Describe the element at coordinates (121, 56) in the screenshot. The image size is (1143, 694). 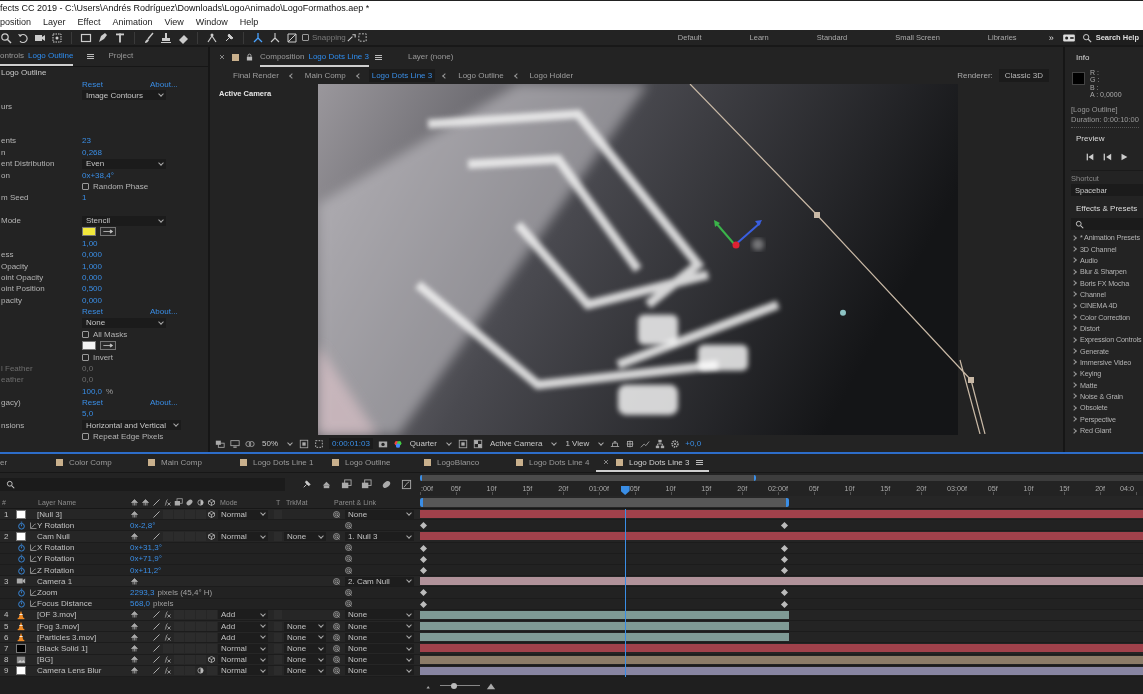
I see `panel-tab: Project` at that location.